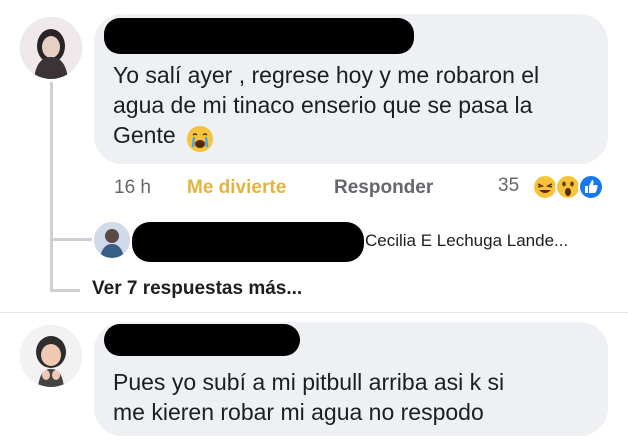 This screenshot has width=628, height=448. I want to click on reaction-count: 35, so click(508, 186).